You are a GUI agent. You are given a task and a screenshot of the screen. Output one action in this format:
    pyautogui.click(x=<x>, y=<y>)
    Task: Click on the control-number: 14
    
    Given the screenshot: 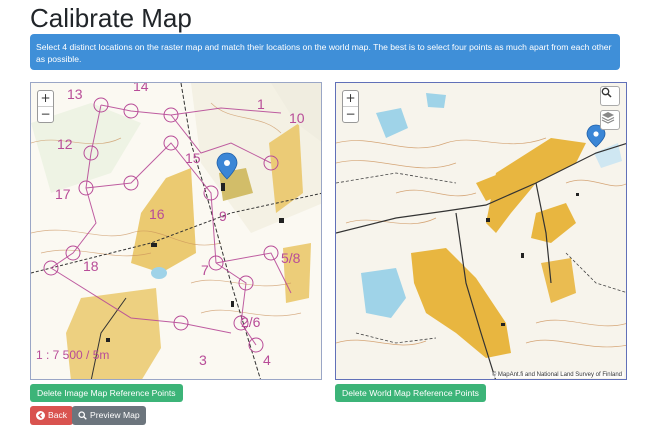 What is the action you would take?
    pyautogui.click(x=141, y=88)
    